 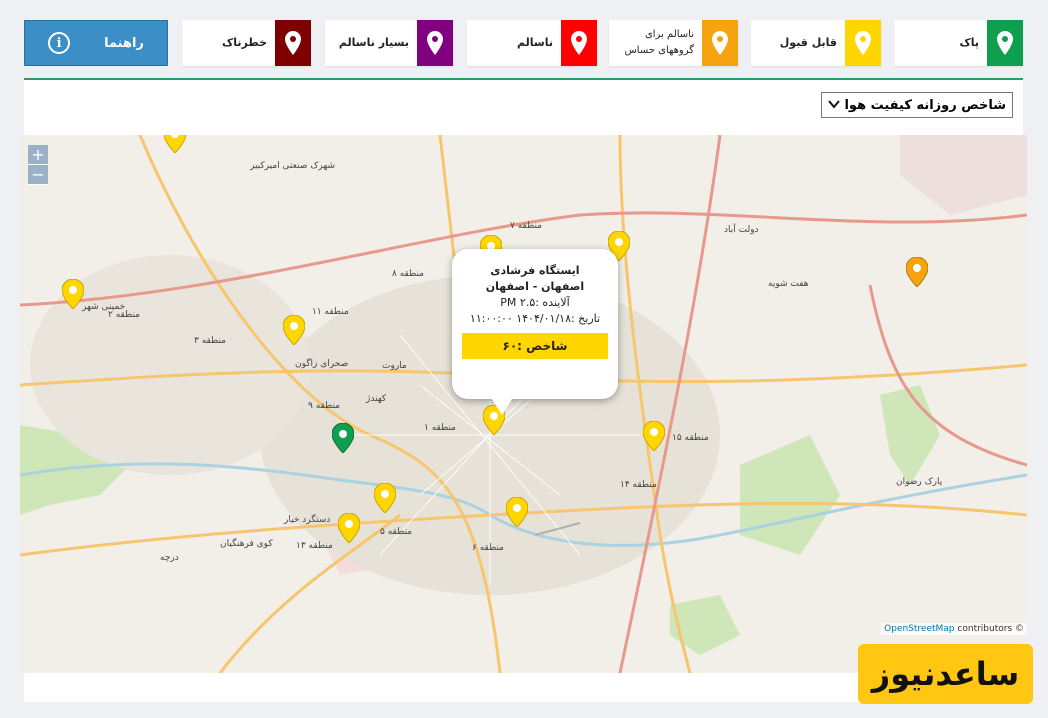 I want to click on legend-label: خطرناک, so click(x=244, y=43).